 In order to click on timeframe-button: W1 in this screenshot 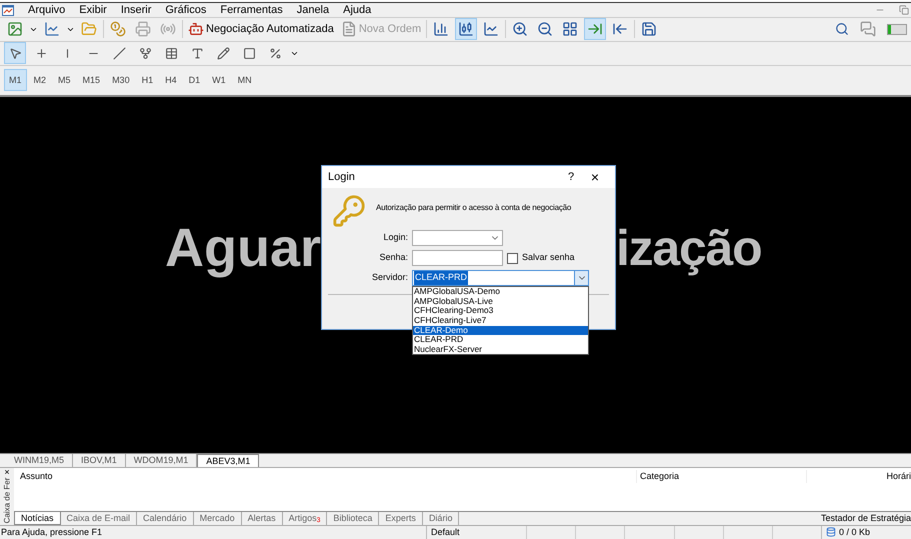, I will do `click(219, 80)`.